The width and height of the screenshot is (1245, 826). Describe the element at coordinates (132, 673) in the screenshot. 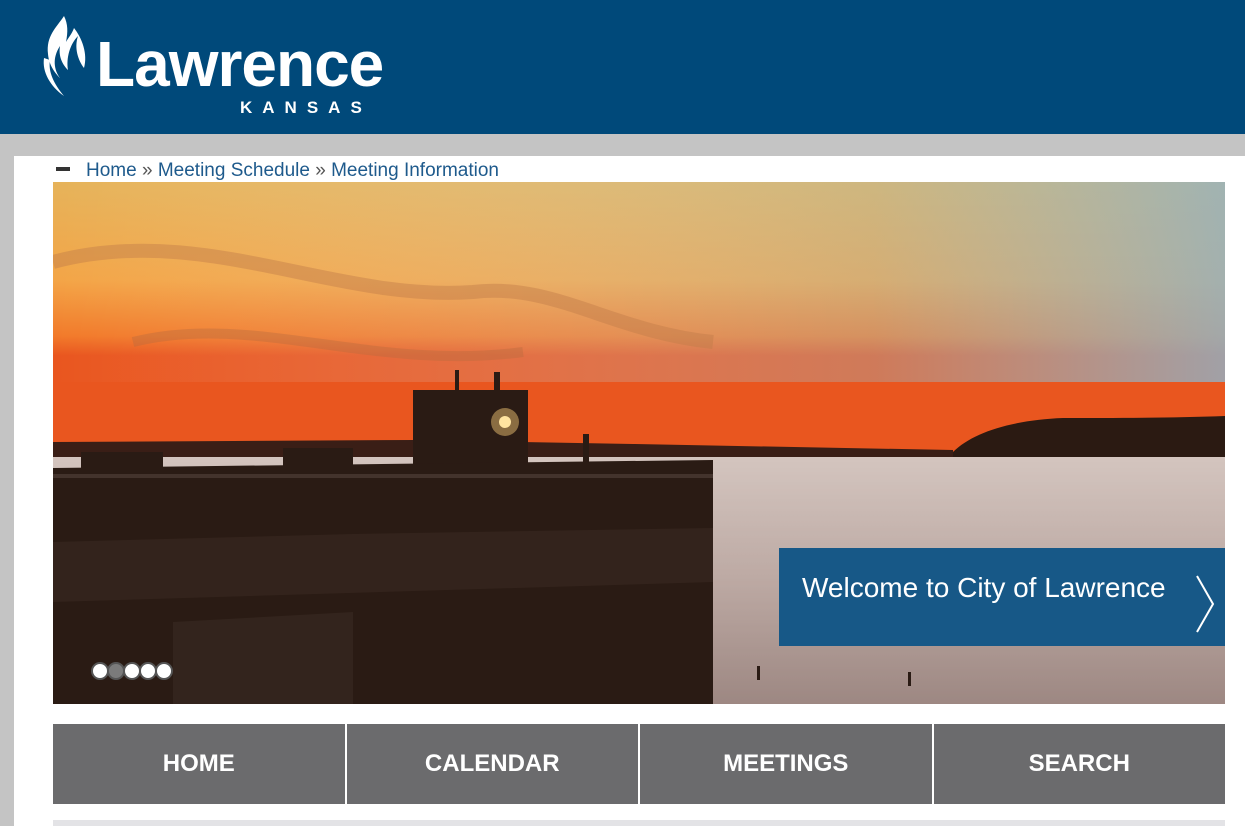

I see `slide-indicators` at that location.